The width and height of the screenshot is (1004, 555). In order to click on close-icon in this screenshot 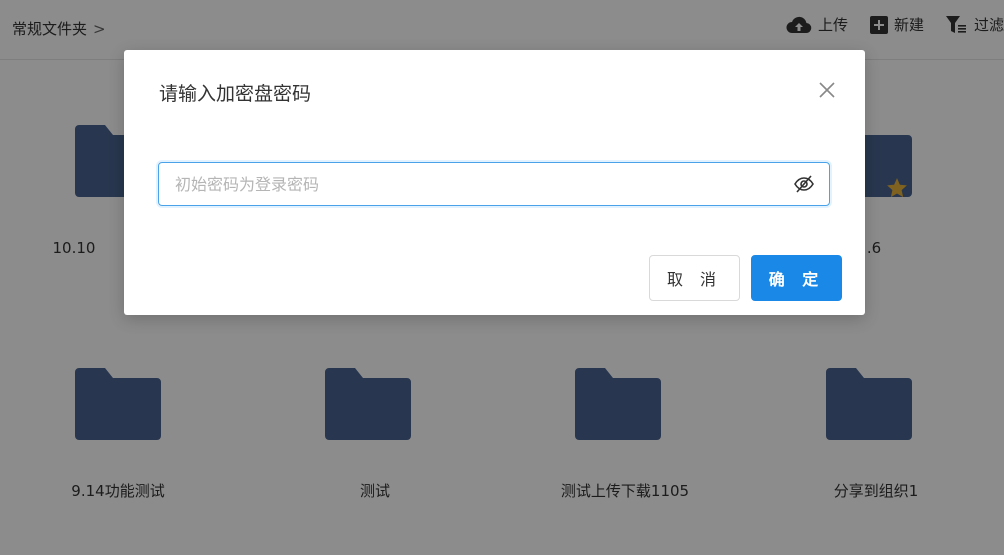, I will do `click(827, 90)`.